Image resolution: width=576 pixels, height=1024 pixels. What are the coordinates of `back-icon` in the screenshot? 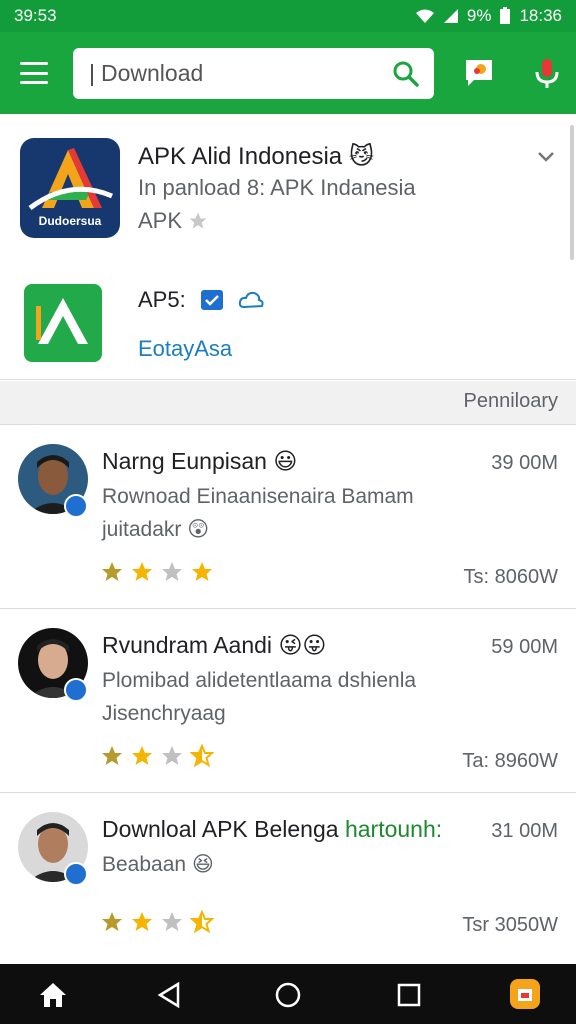 It's located at (169, 995).